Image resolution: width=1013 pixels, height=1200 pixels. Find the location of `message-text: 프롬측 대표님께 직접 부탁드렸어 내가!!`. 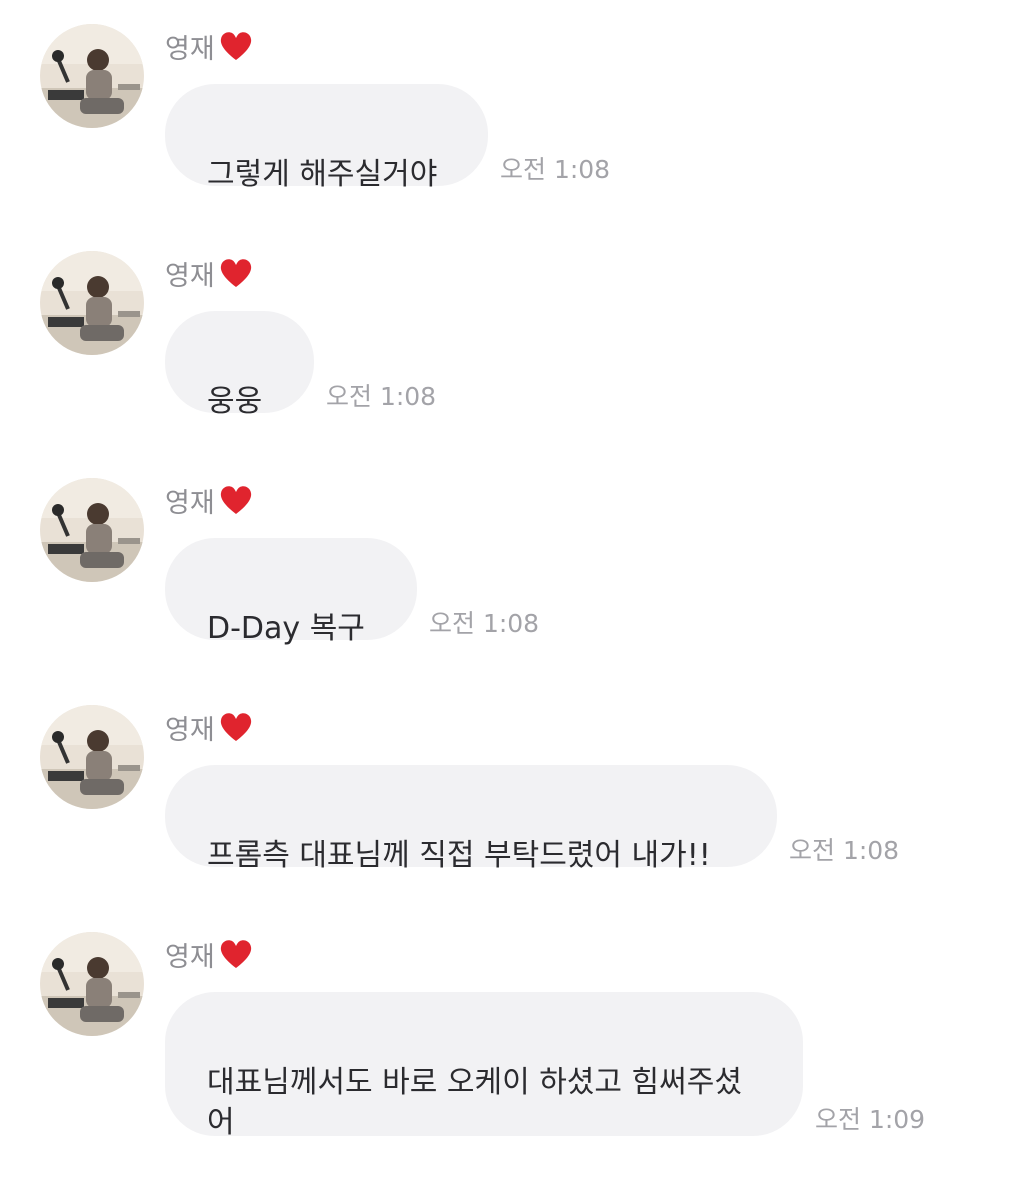

message-text: 프롬측 대표님께 직접 부탁드렸어 내가!! is located at coordinates (459, 855).